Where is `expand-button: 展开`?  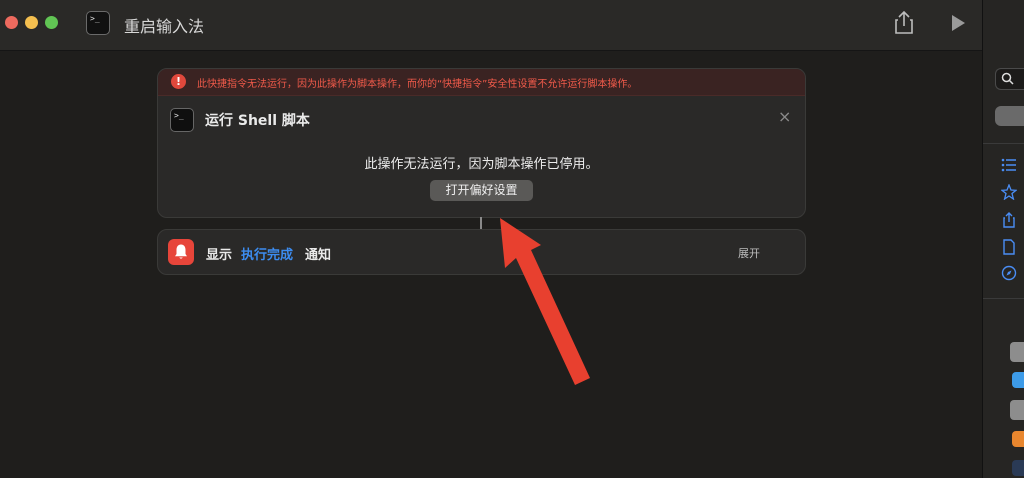
expand-button: 展开 is located at coordinates (749, 253).